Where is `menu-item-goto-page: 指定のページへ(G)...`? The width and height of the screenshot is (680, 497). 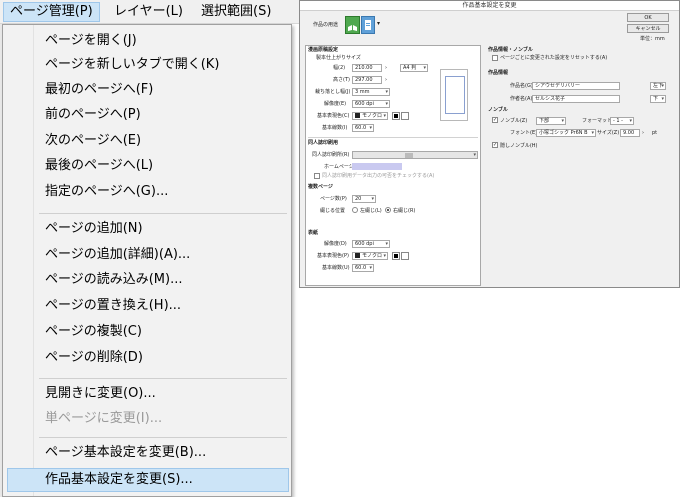
menu-item-goto-page: 指定のページへ(G)... is located at coordinates (148, 192).